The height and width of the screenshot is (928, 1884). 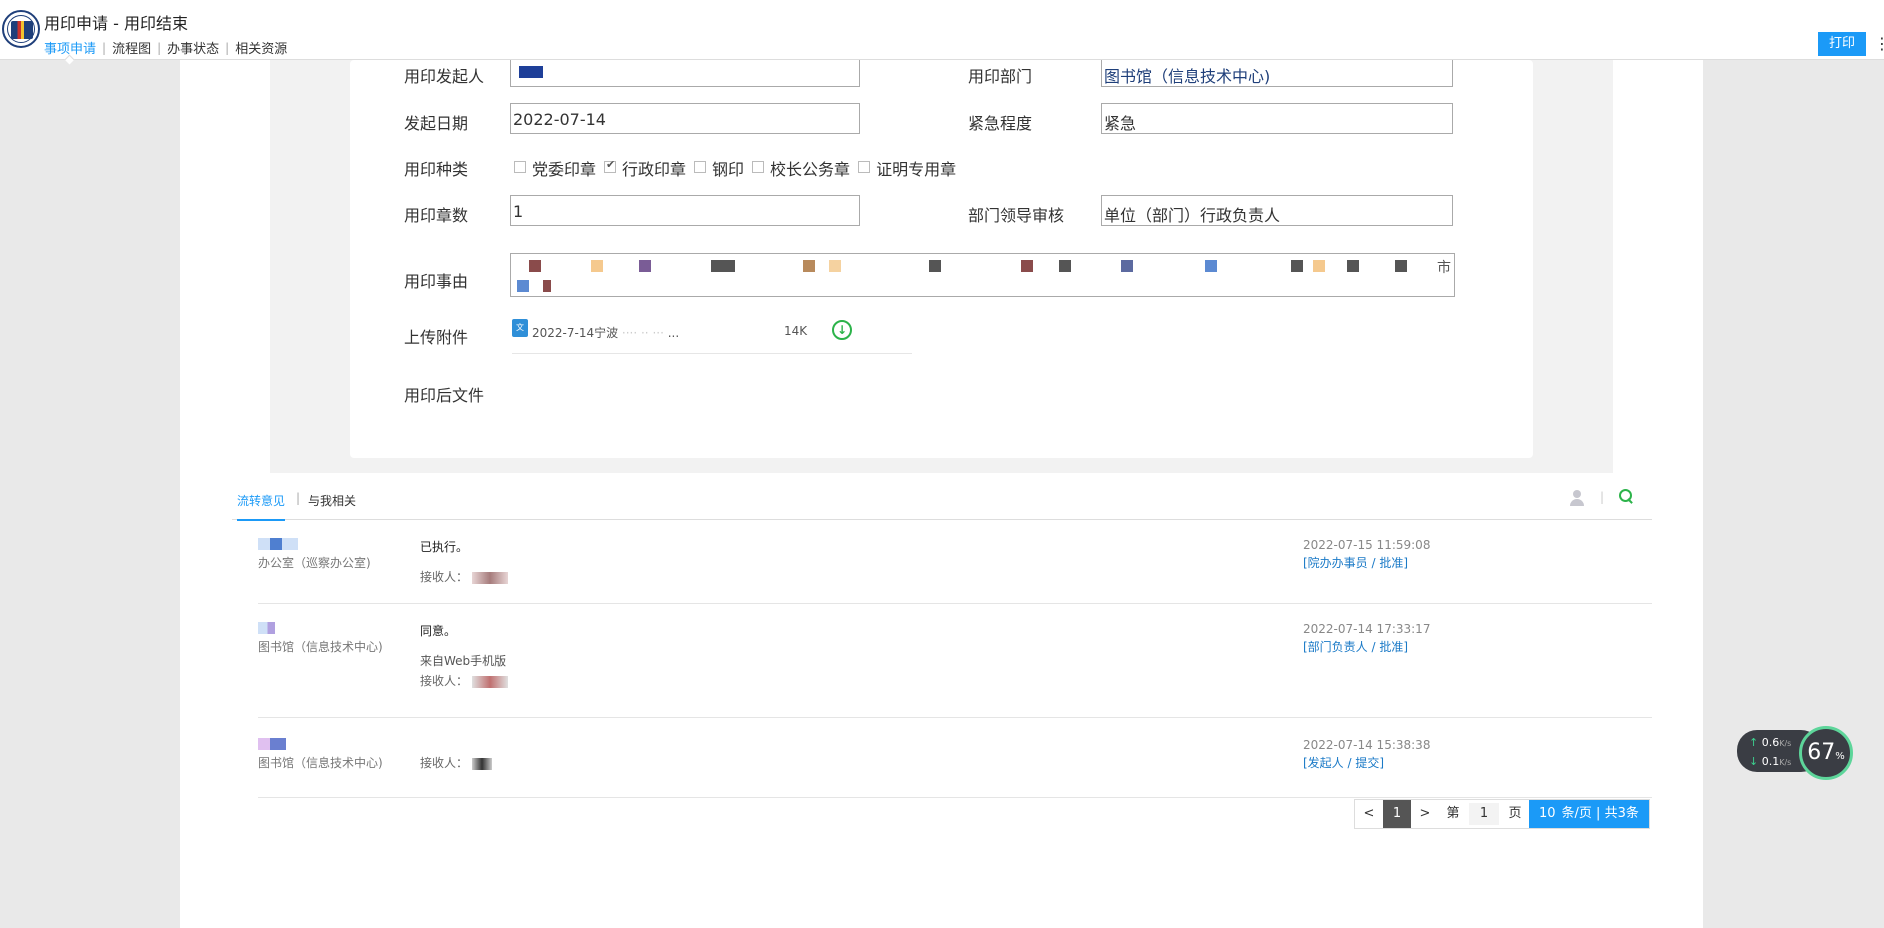 I want to click on prev-page-button: <, so click(x=1369, y=814).